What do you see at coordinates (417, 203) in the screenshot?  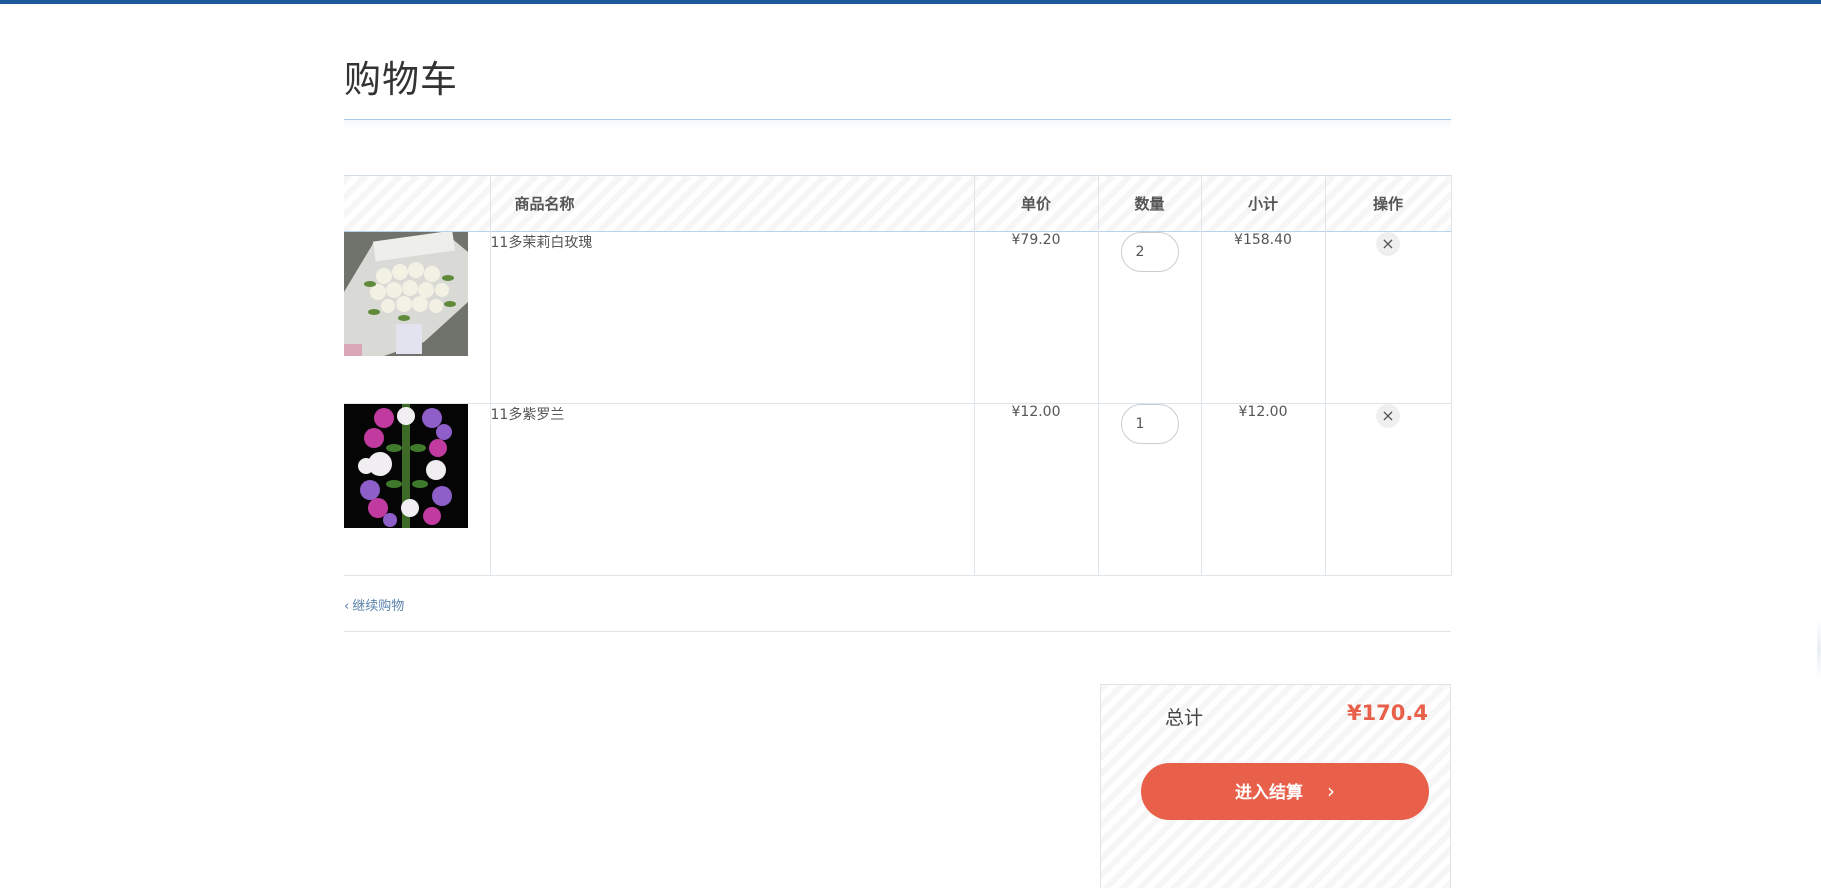 I see `header-image` at bounding box center [417, 203].